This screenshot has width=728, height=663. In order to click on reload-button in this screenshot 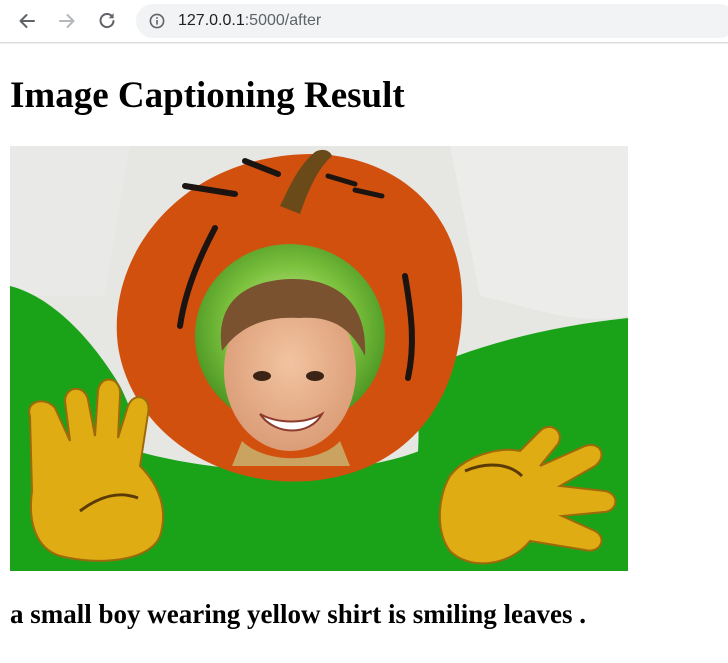, I will do `click(107, 21)`.